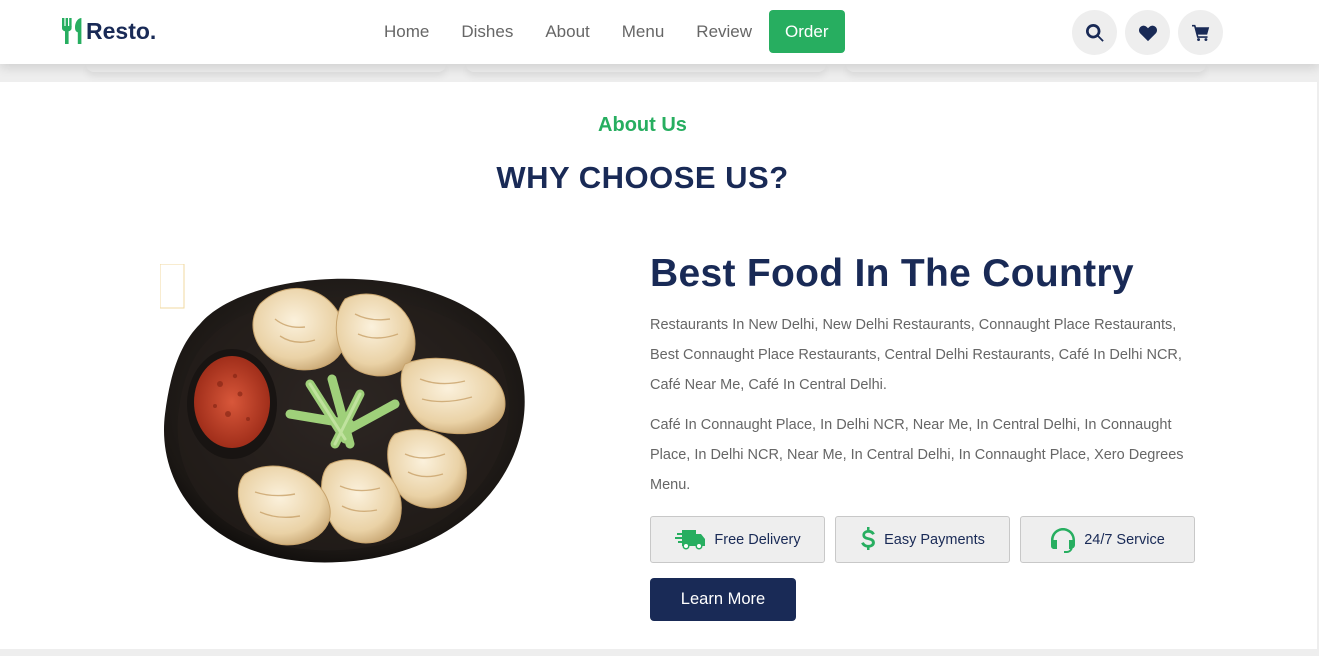  What do you see at coordinates (643, 31) in the screenshot?
I see `nav-menu: Menu` at bounding box center [643, 31].